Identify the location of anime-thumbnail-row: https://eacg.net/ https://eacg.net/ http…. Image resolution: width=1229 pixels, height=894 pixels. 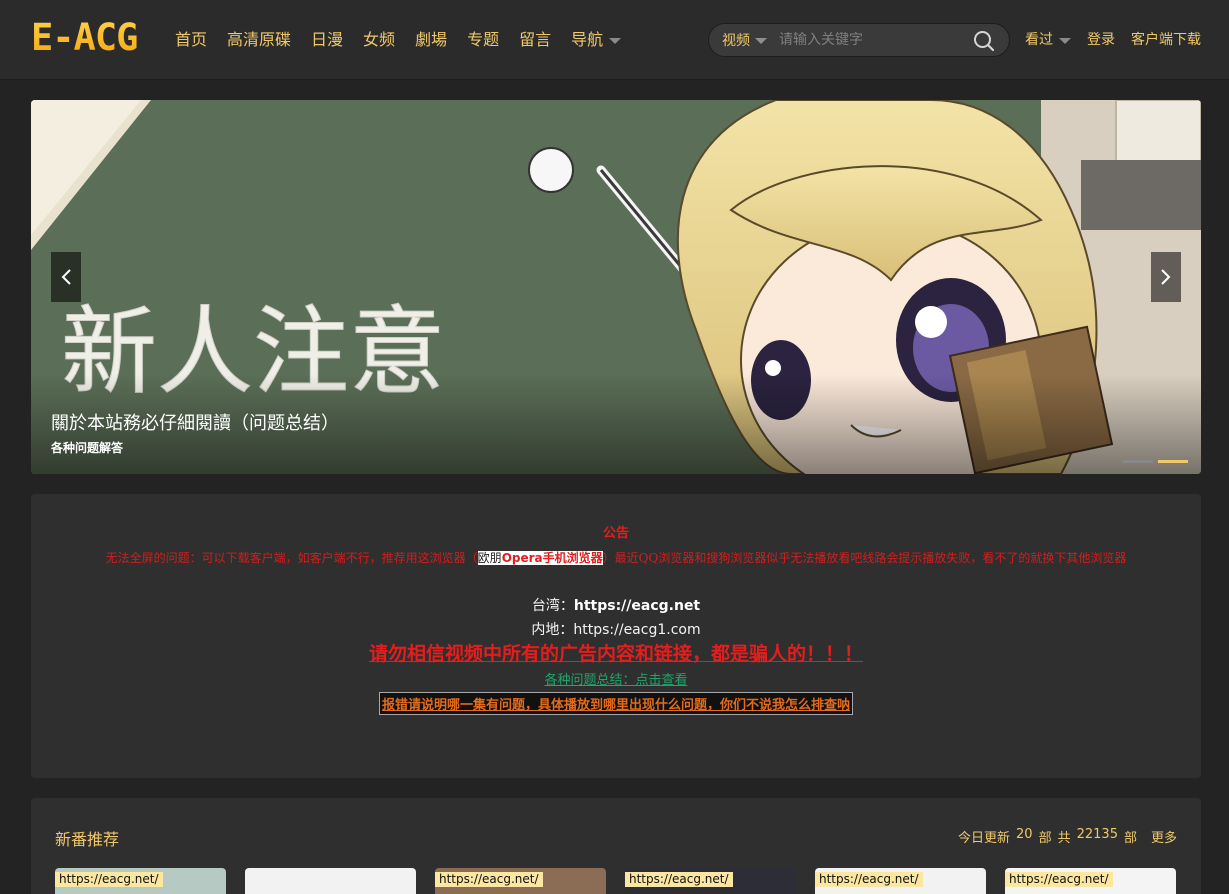
(625, 881).